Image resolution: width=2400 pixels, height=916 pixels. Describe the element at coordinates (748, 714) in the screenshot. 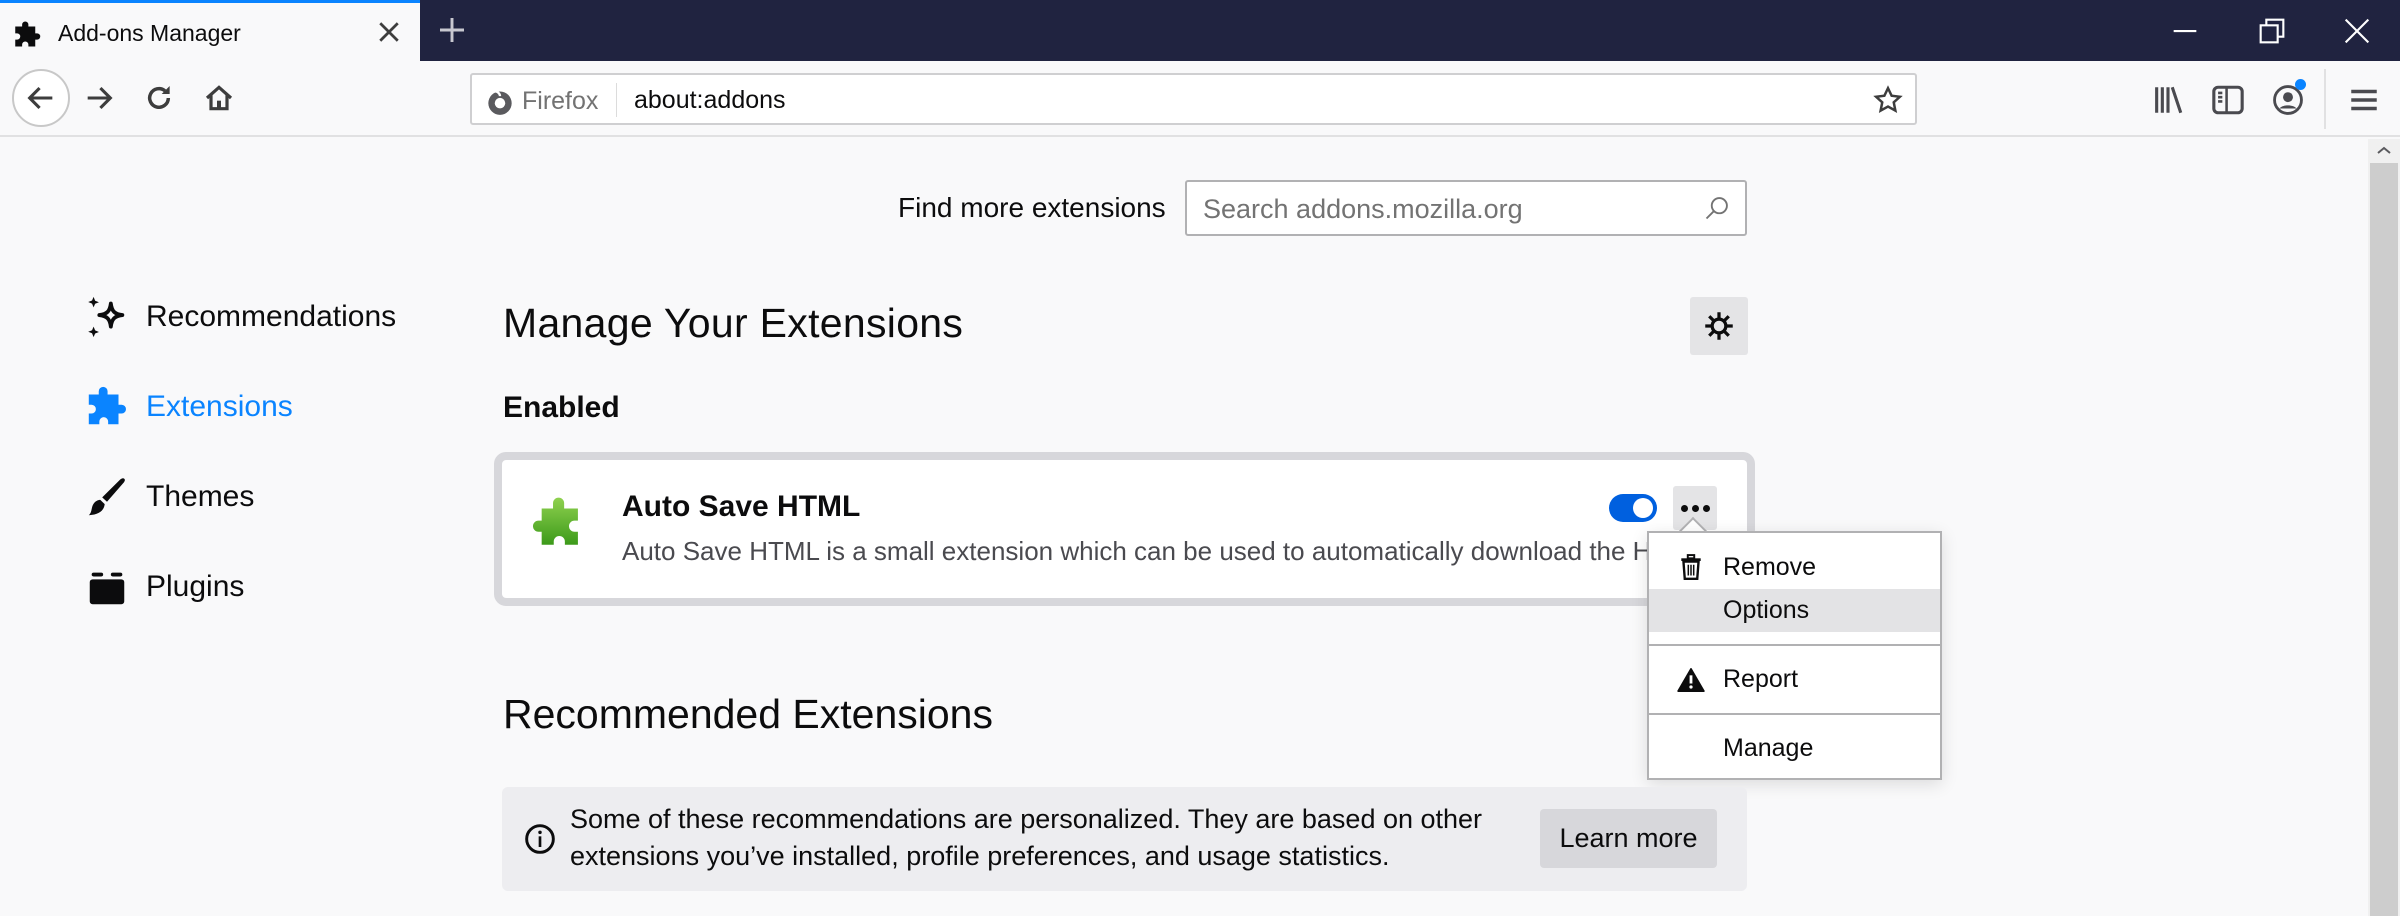

I see `recommended-title: Recommended Extensions` at that location.